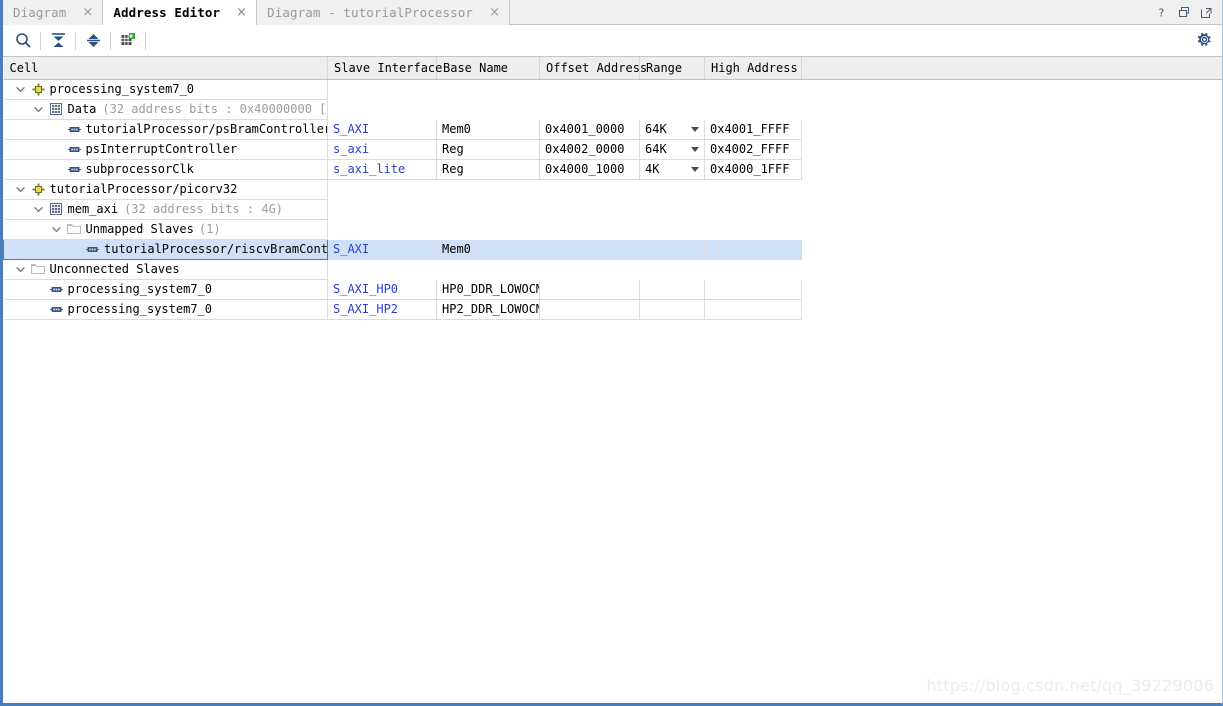 This screenshot has width=1223, height=706. What do you see at coordinates (384, 12) in the screenshot?
I see `tab-diagram-tutorialprocessor: Diagram - tutorialProcessor ×` at bounding box center [384, 12].